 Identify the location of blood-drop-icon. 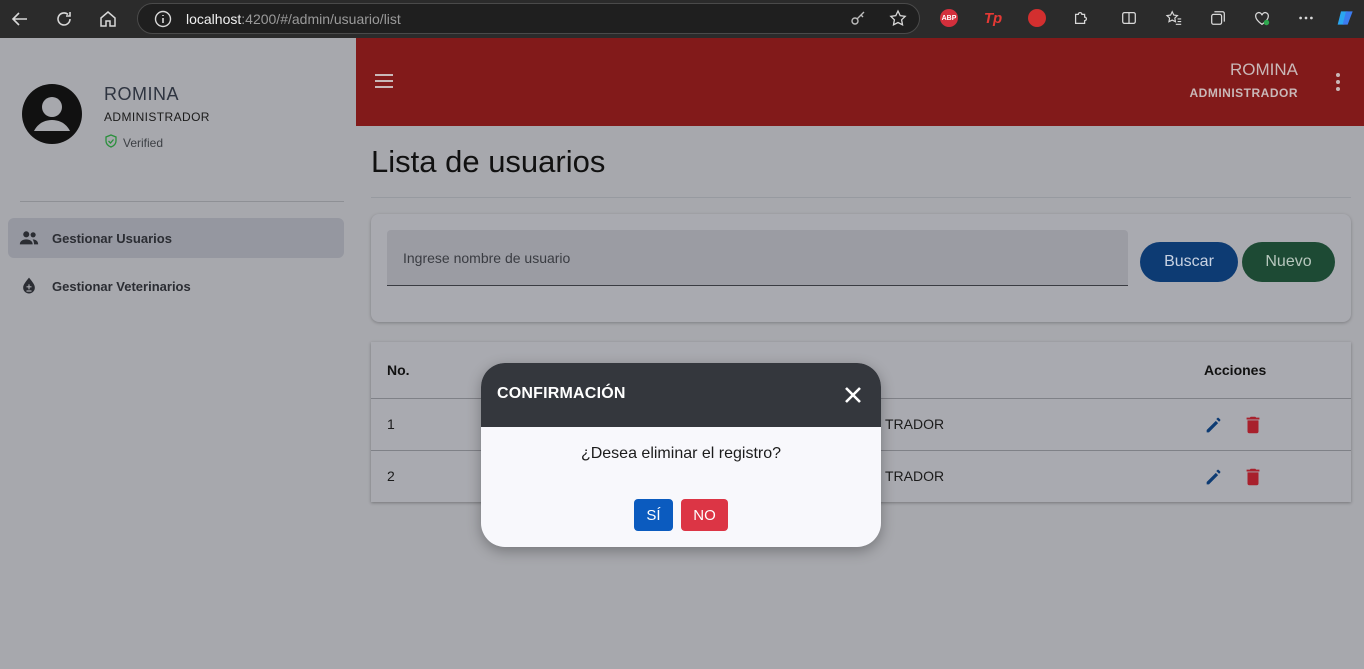
(29, 286).